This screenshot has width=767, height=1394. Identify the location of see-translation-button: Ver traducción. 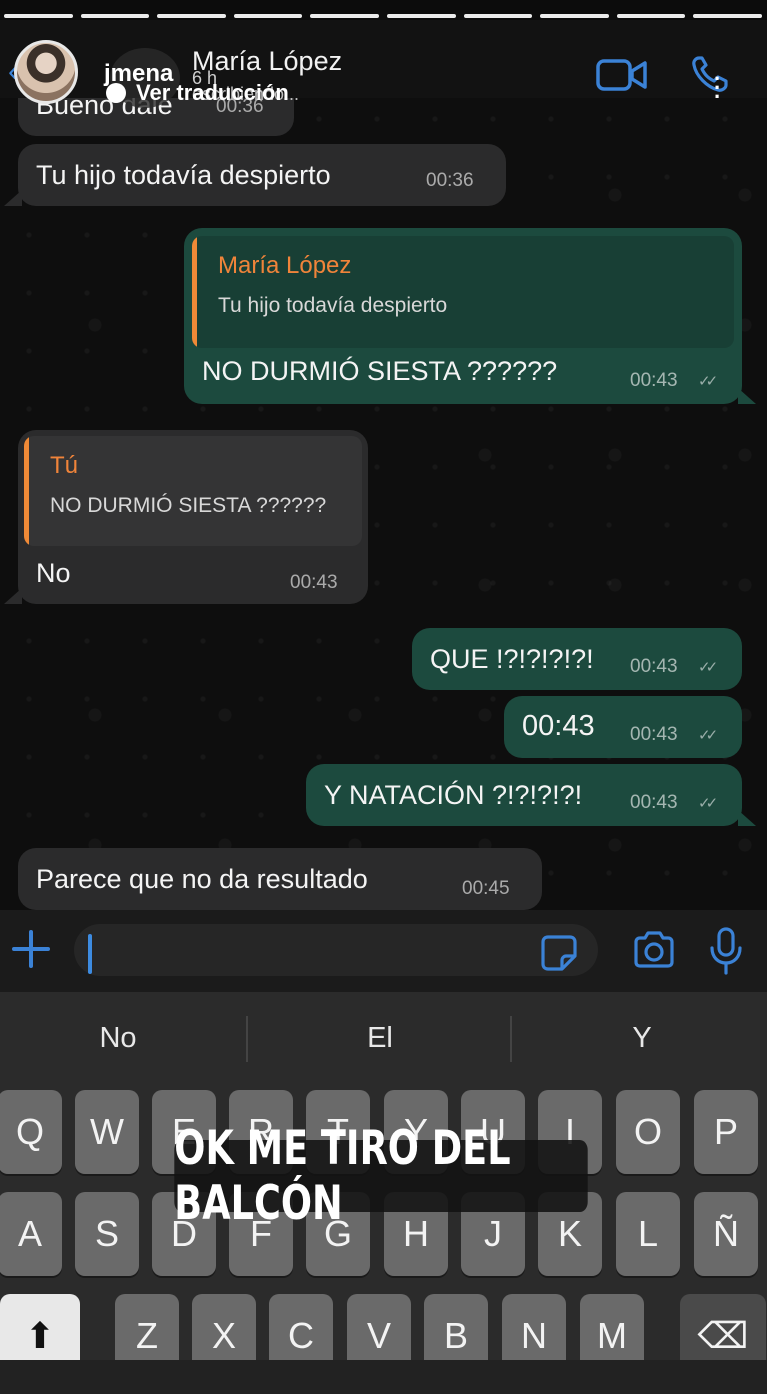
(197, 93).